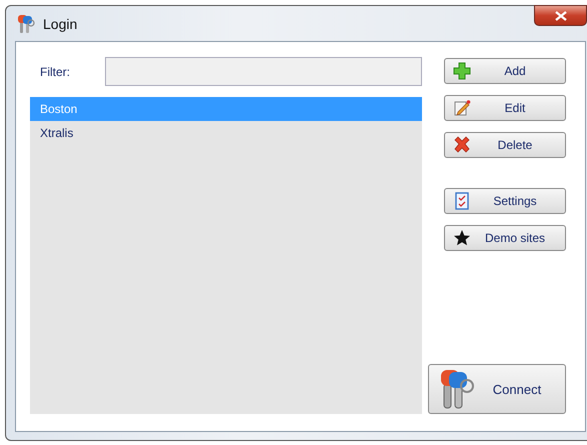  Describe the element at coordinates (55, 71) in the screenshot. I see `filter-label: Filter:` at that location.